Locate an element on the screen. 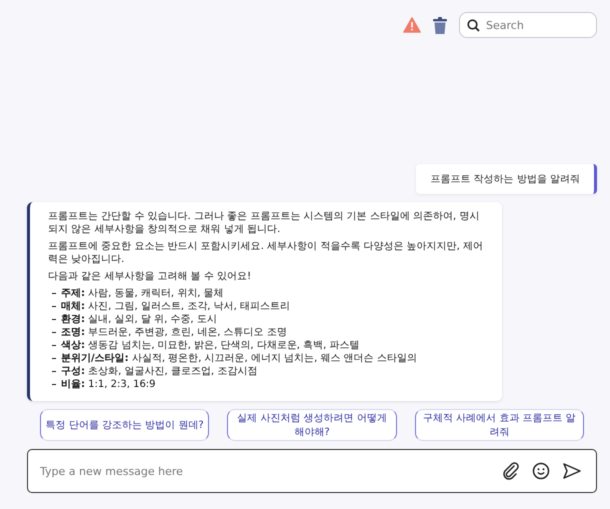  list-item: 주제: 사람, 동물, 캐릭터, 위치, 물체 is located at coordinates (270, 293).